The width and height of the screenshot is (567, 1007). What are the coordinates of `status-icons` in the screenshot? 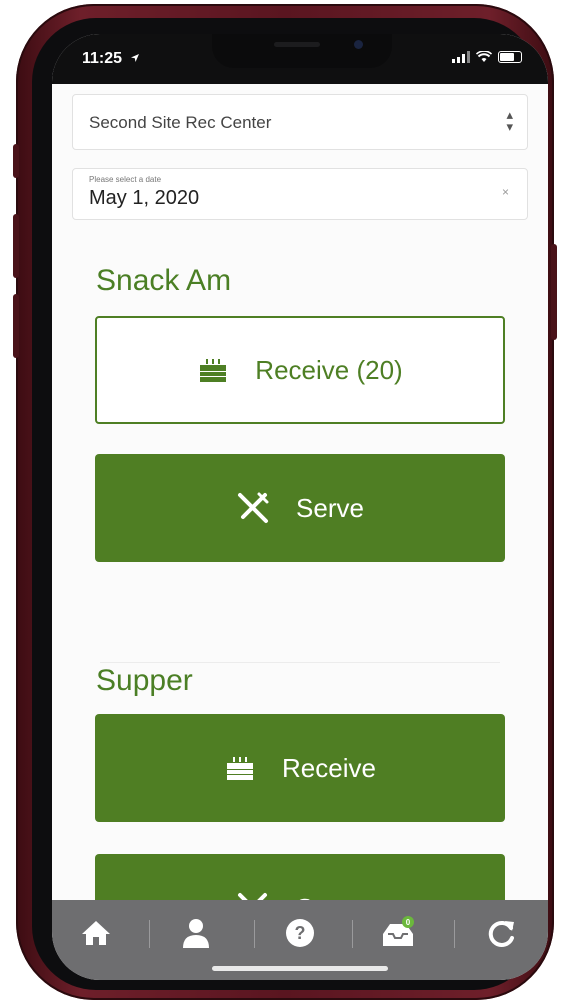 It's located at (487, 57).